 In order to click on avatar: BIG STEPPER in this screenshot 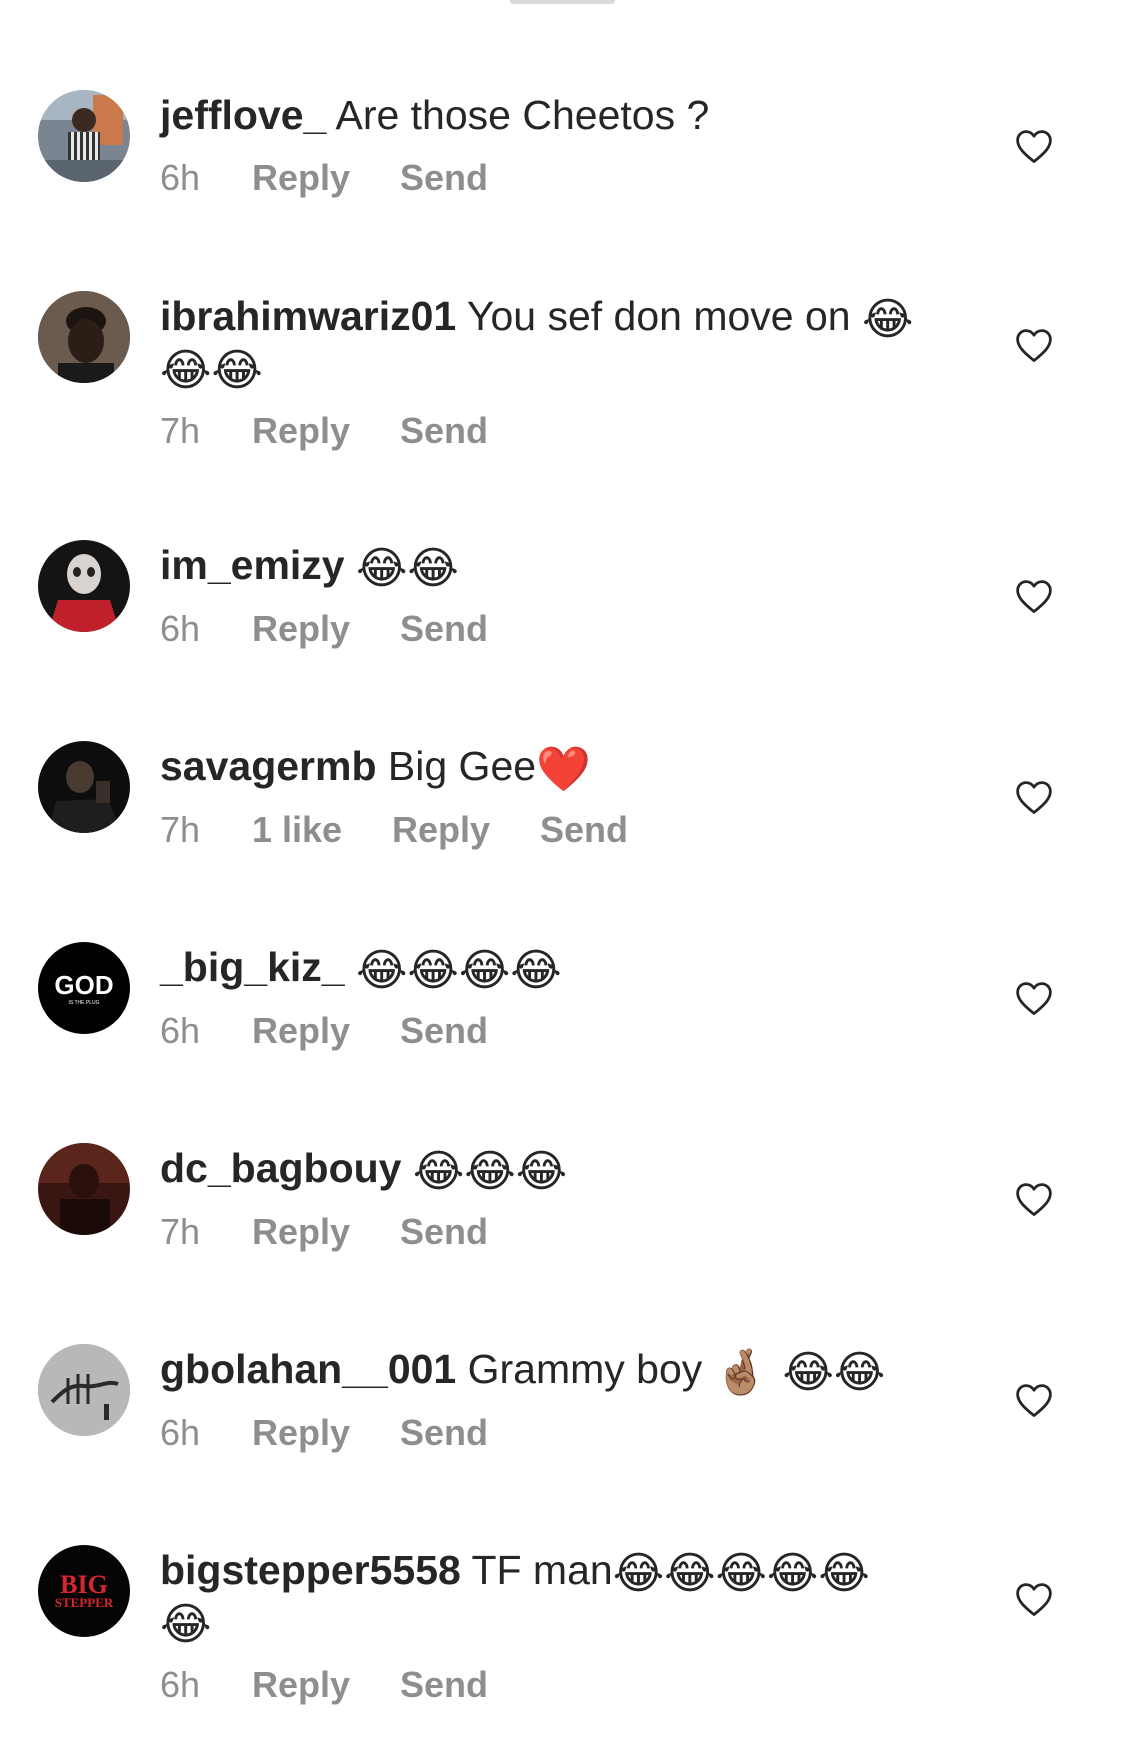, I will do `click(84, 1591)`.